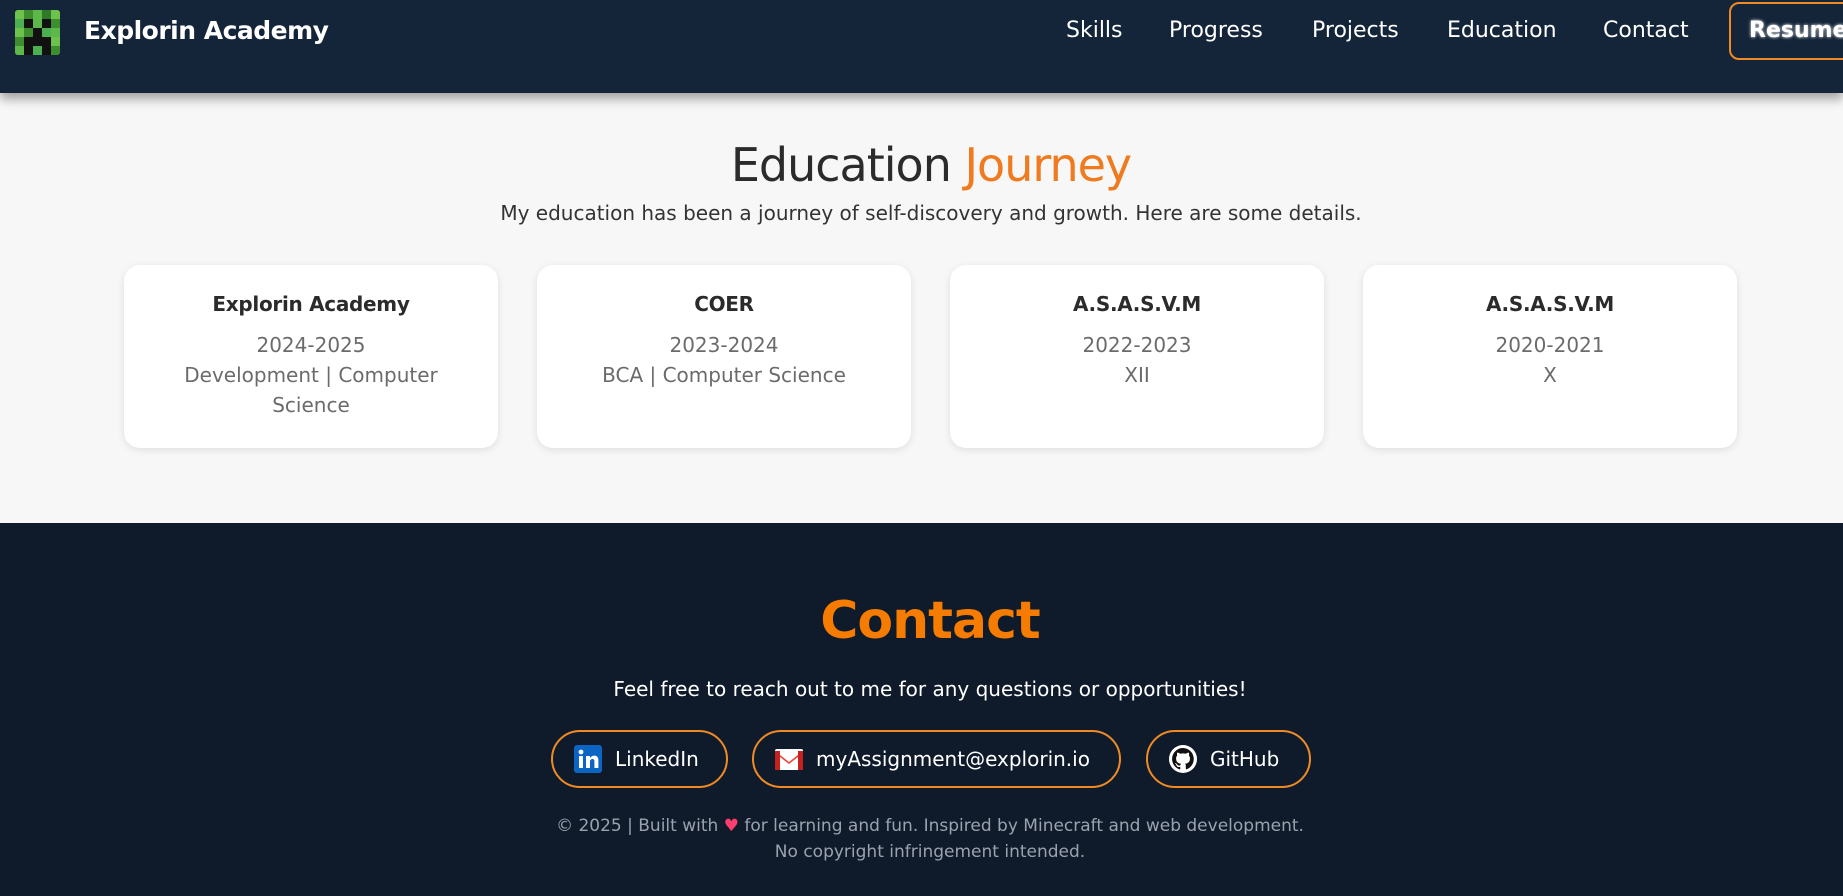 The height and width of the screenshot is (896, 1843). Describe the element at coordinates (1048, 165) in the screenshot. I see `education-title-accent: Journey` at that location.